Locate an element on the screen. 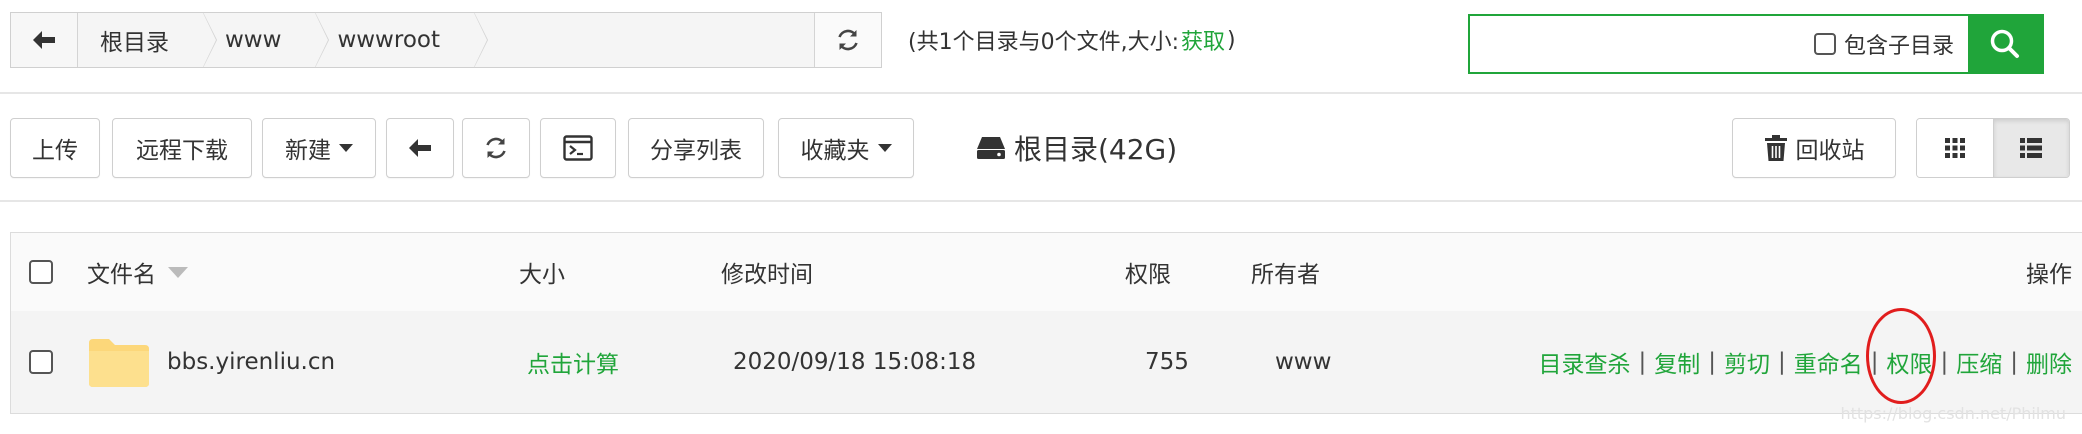  modified-time: 2020/09/18 15:08:18 is located at coordinates (854, 362).